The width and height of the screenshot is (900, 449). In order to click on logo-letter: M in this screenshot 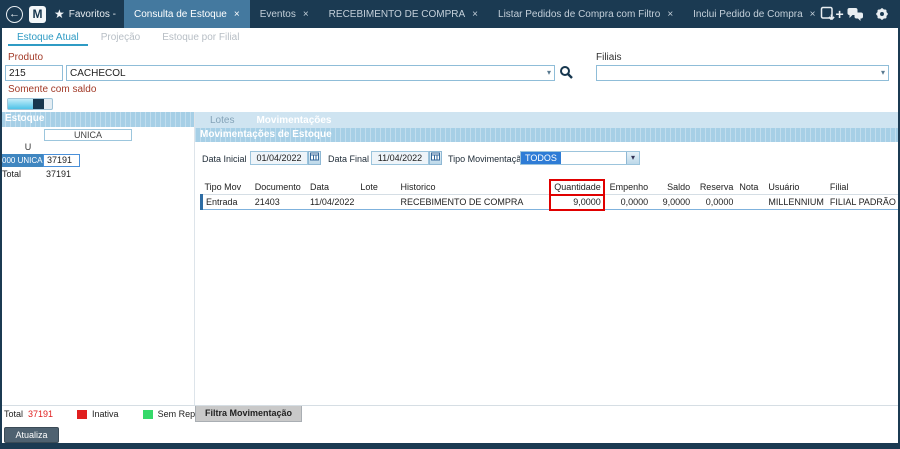, I will do `click(37, 13)`.